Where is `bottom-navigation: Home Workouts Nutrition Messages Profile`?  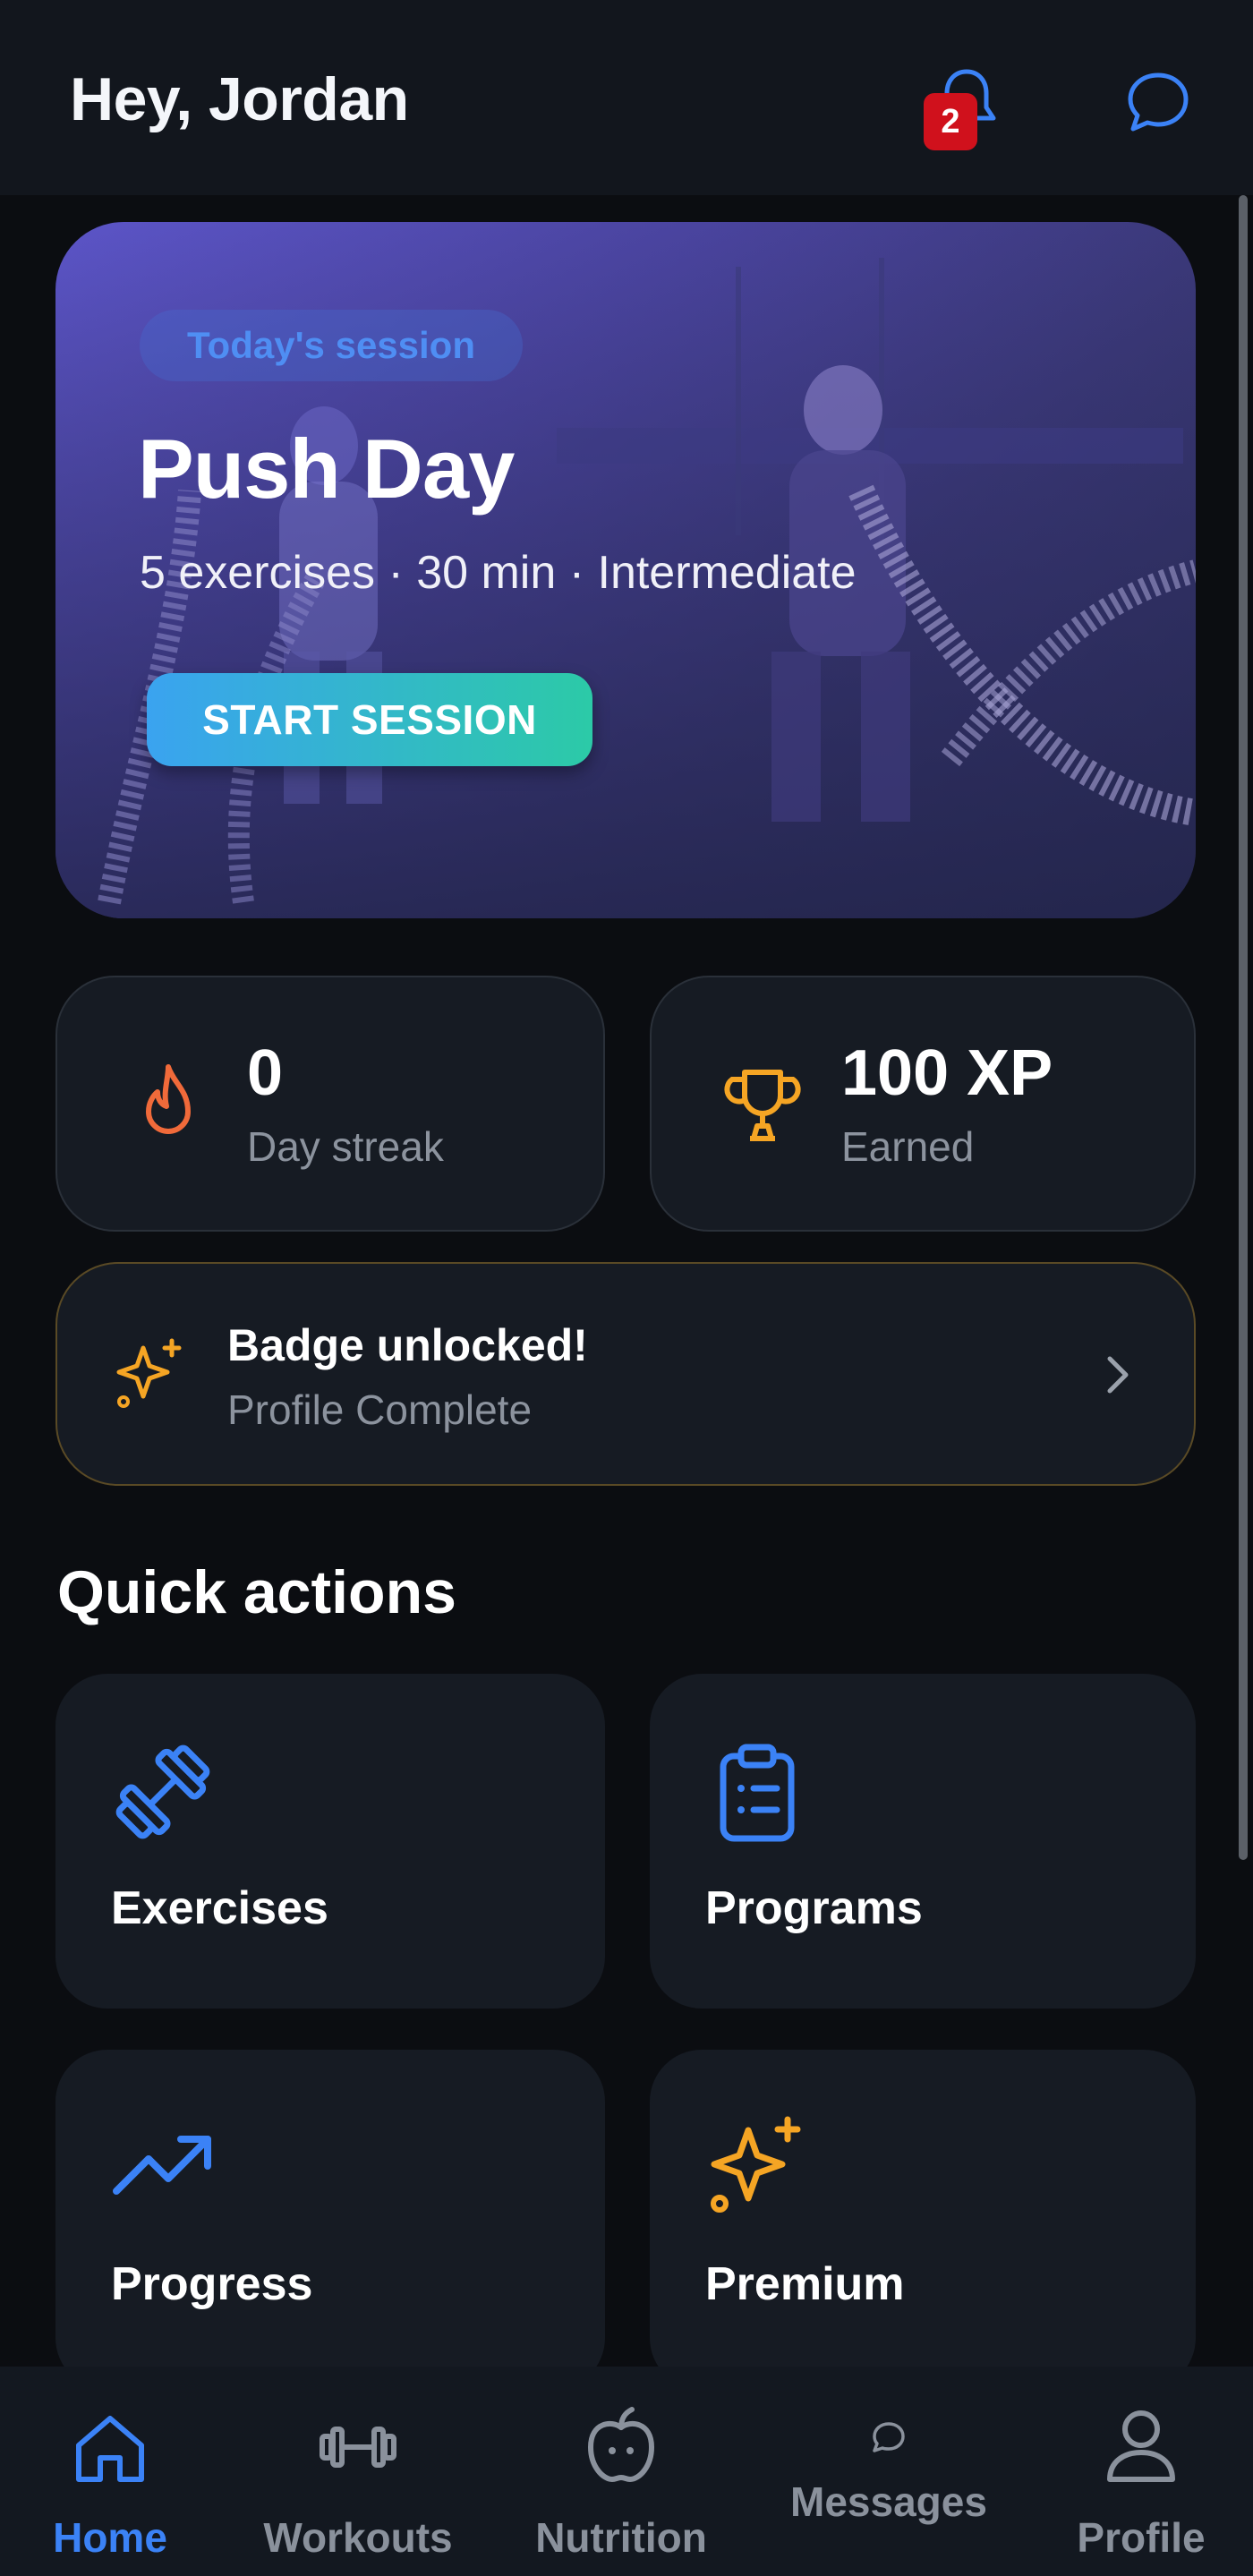 bottom-navigation: Home Workouts Nutrition Messages Profile is located at coordinates (626, 2471).